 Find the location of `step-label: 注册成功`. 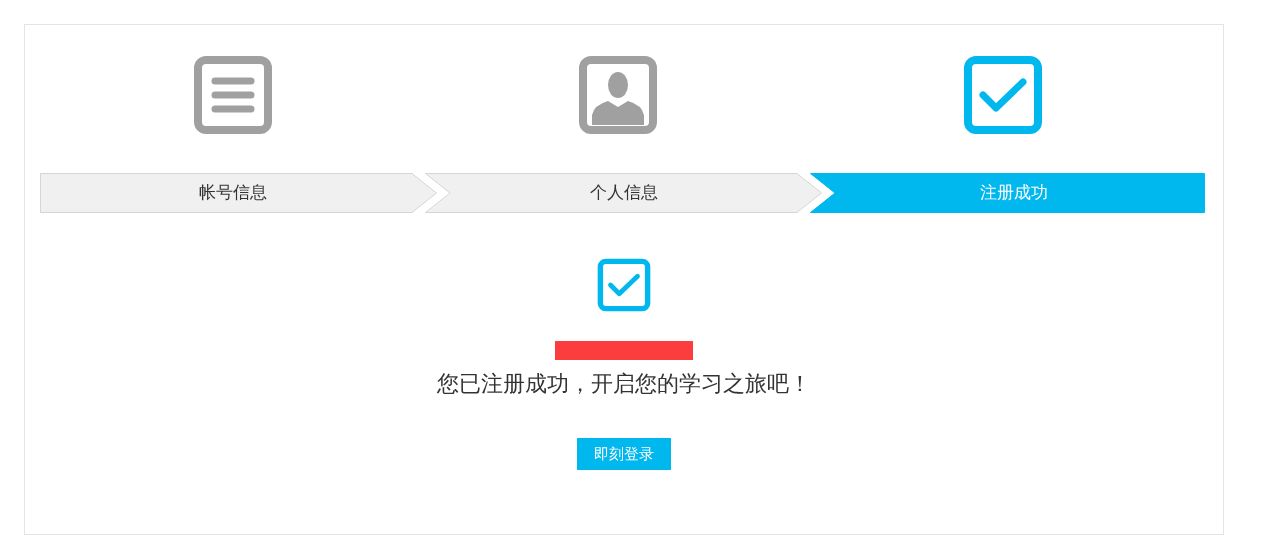

step-label: 注册成功 is located at coordinates (1013, 193).